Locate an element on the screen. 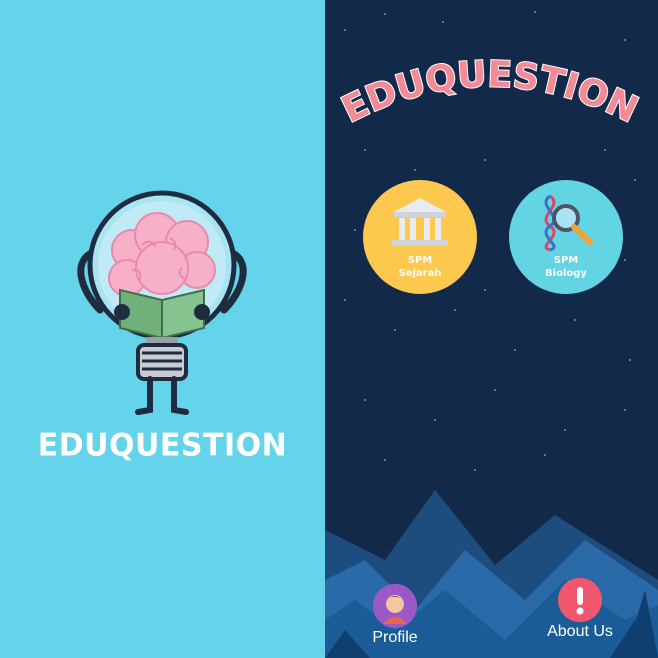  subject-button-biology: SPM Biology is located at coordinates (566, 237).